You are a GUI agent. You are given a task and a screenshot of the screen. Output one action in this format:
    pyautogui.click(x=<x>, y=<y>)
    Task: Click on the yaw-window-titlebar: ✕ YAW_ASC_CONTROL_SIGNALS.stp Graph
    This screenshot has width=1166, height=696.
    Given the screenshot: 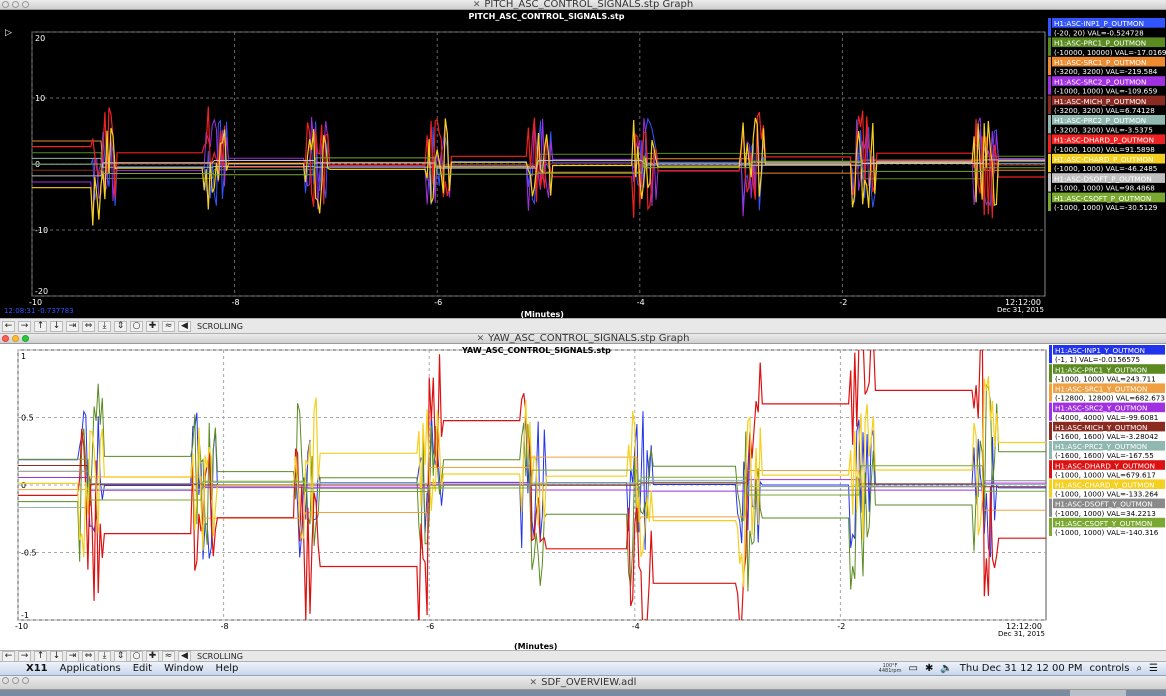 What is the action you would take?
    pyautogui.click(x=583, y=339)
    